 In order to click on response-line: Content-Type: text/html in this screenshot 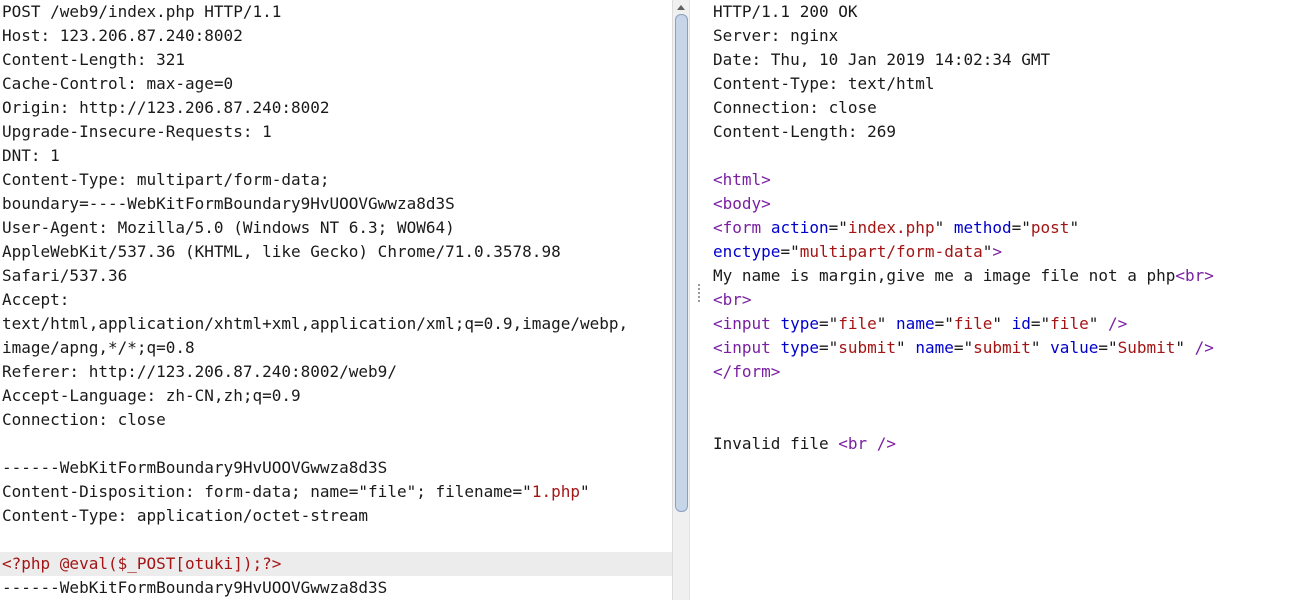, I will do `click(1005, 84)`.